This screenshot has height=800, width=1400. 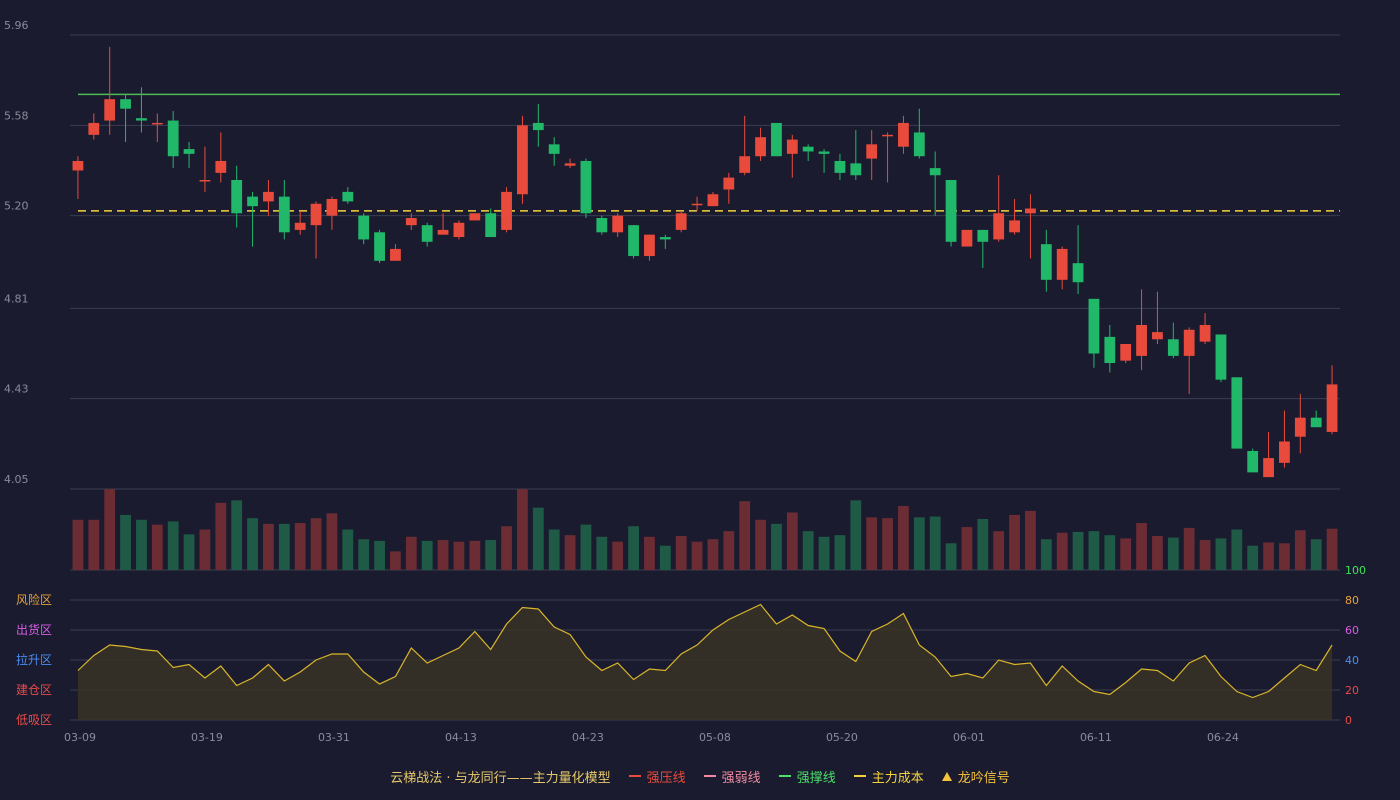 What do you see at coordinates (34, 659) in the screenshot?
I see `zone-label: 拉升区` at bounding box center [34, 659].